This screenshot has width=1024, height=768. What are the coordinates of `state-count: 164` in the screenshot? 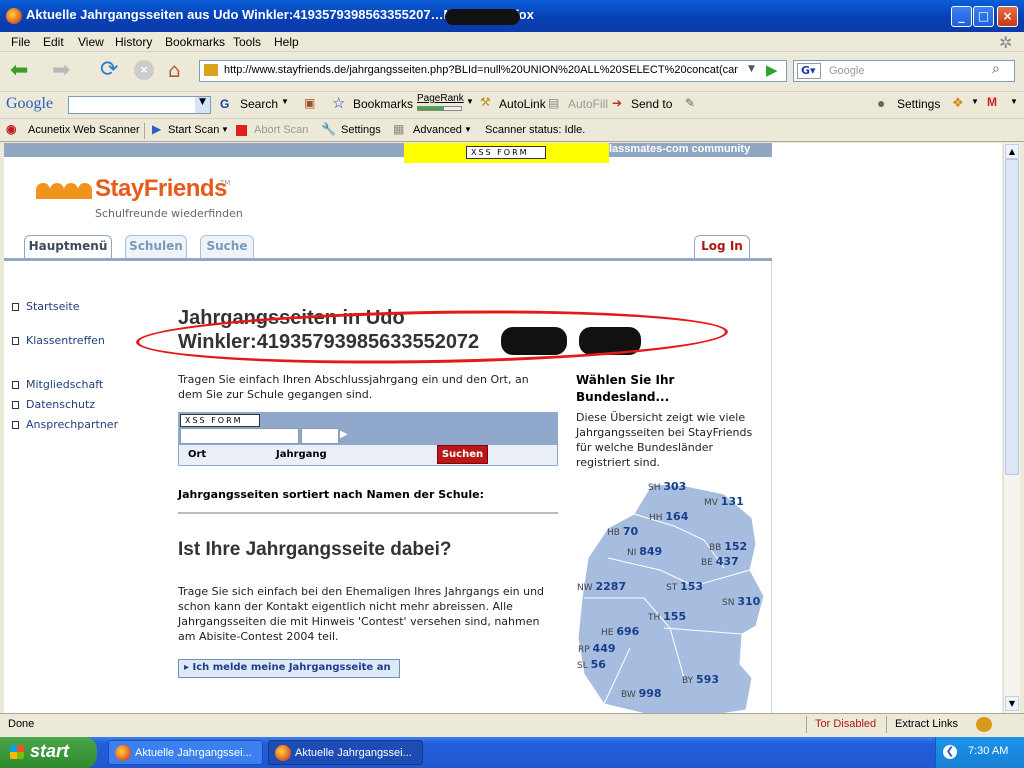 It's located at (677, 516).